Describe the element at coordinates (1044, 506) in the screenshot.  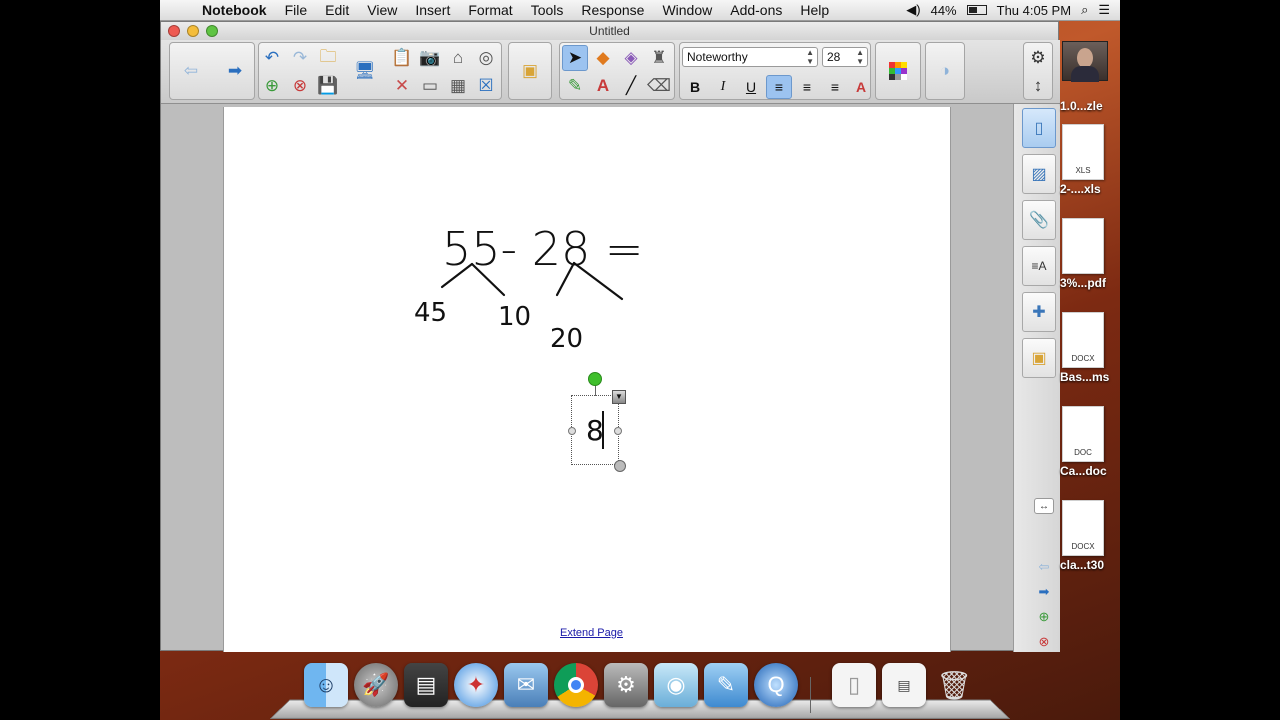
I see `collapse-sidebar-icon: ↔` at that location.